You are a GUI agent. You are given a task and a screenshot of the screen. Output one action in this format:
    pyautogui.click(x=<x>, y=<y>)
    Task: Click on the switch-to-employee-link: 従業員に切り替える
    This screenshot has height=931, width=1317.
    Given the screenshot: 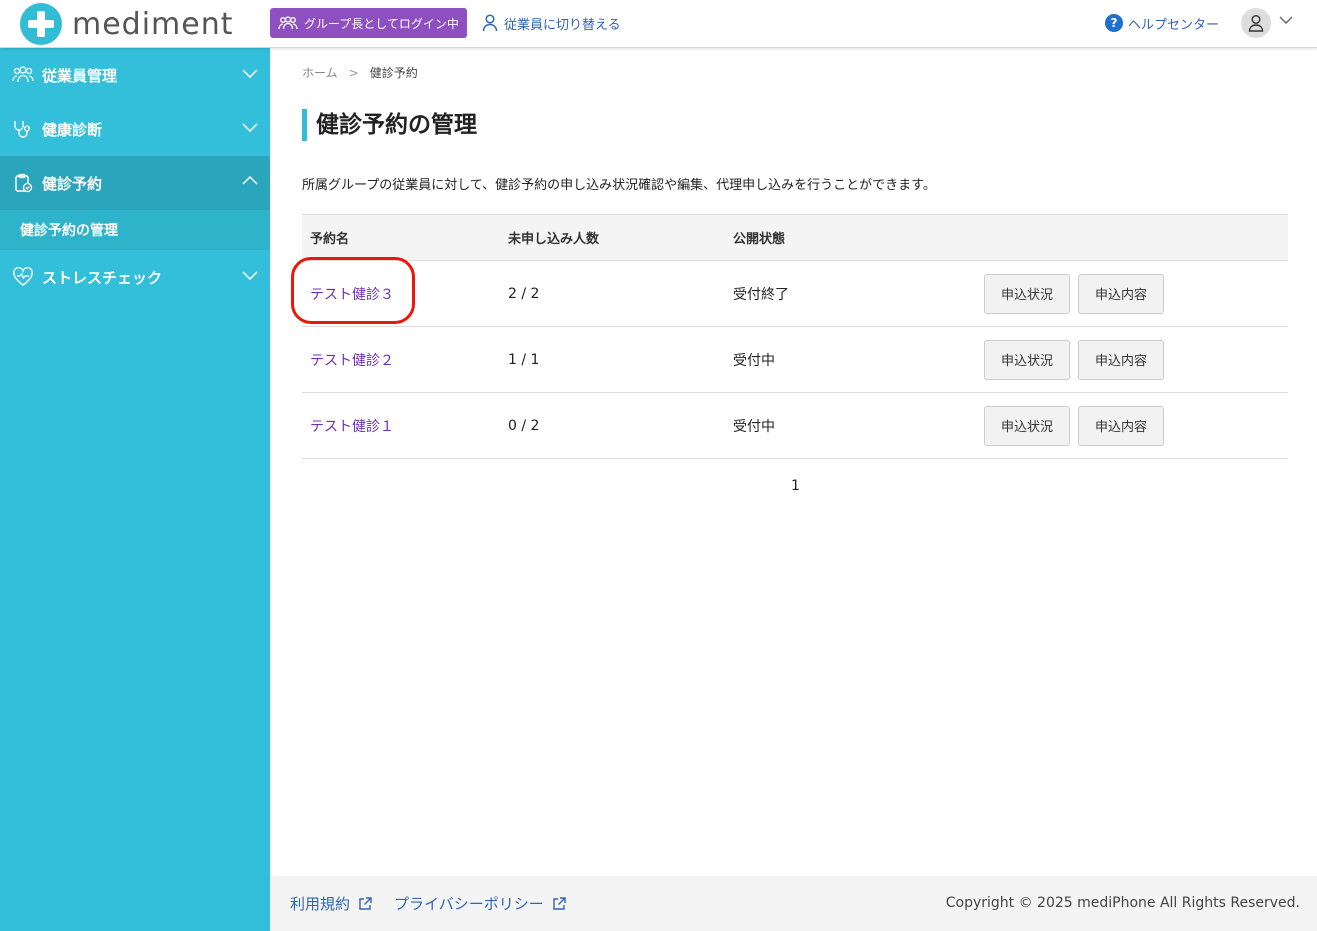 What is the action you would take?
    pyautogui.click(x=551, y=23)
    